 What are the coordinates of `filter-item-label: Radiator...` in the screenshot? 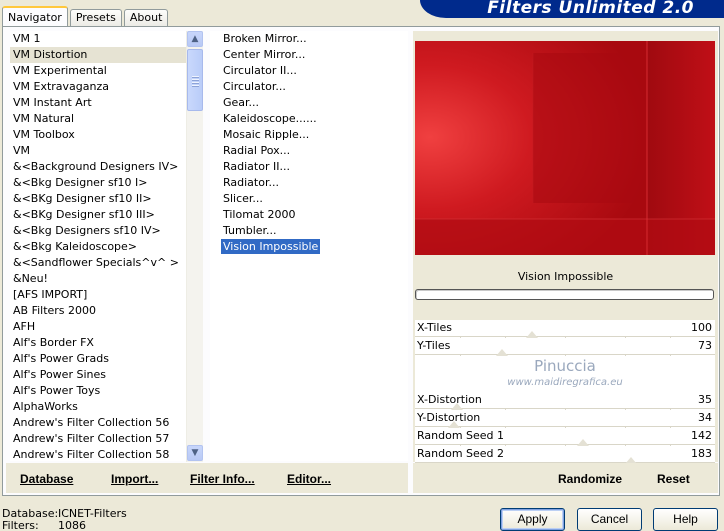 It's located at (251, 182).